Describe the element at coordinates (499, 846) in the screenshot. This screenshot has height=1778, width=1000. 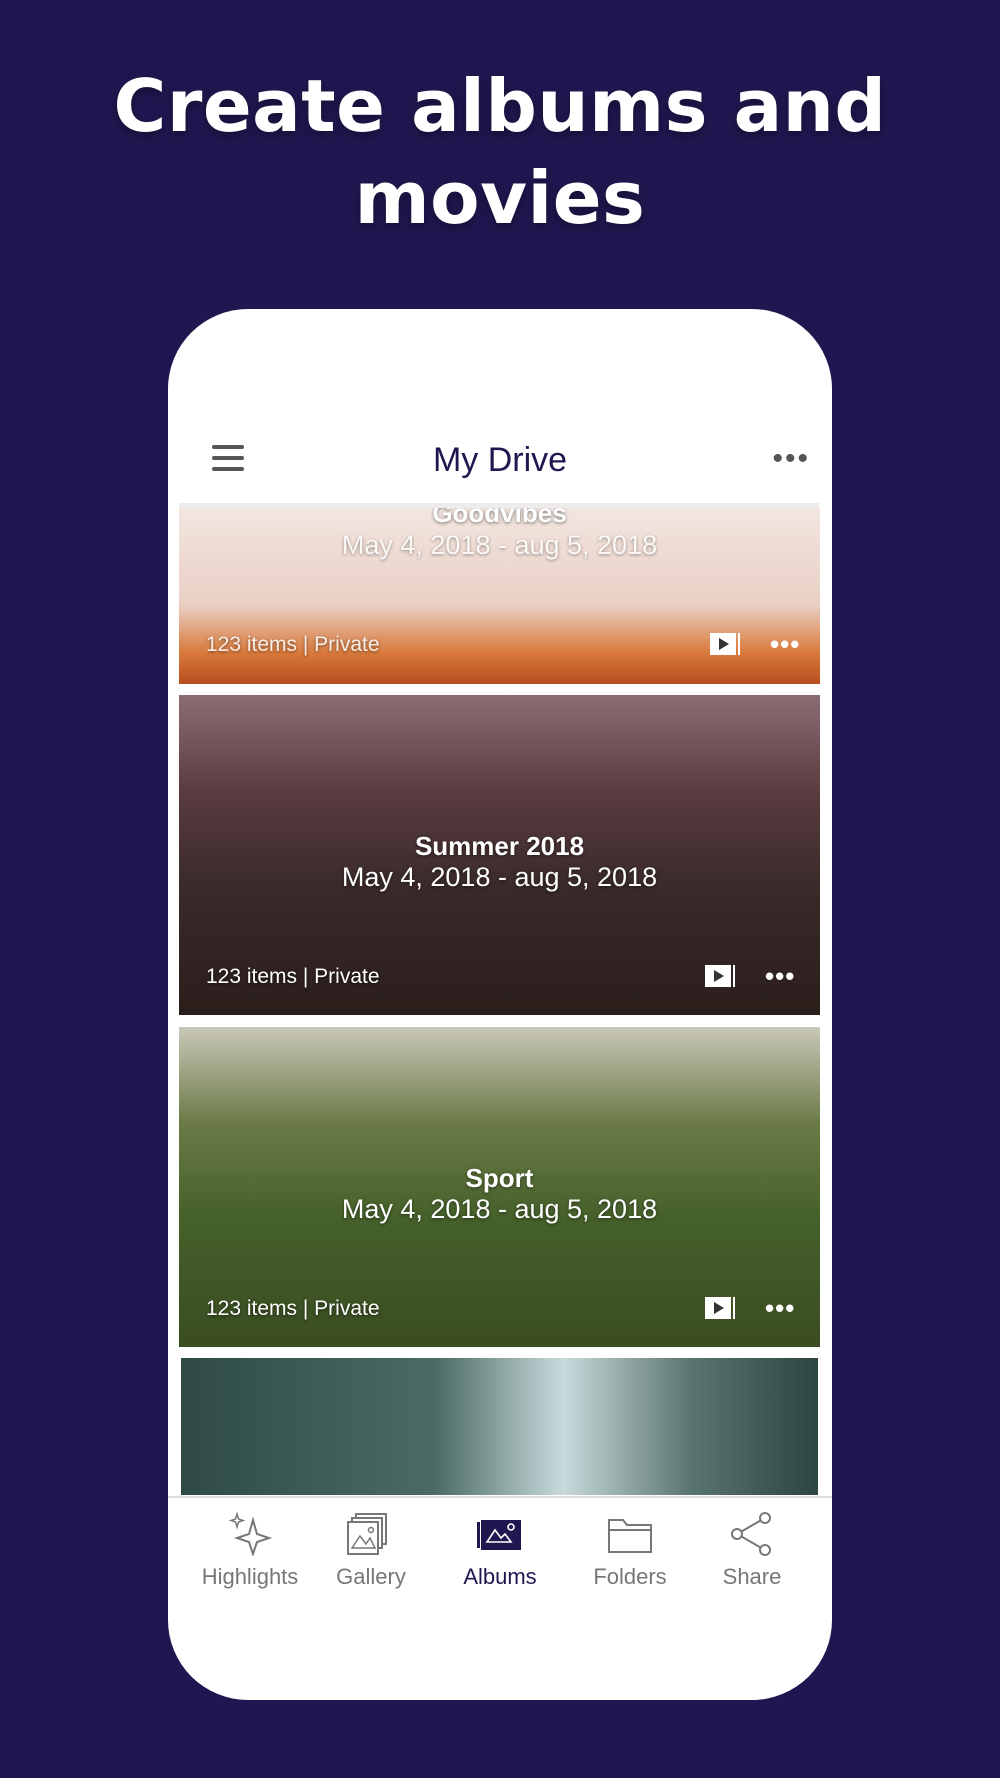
I see `album-name: Summer 2018` at that location.